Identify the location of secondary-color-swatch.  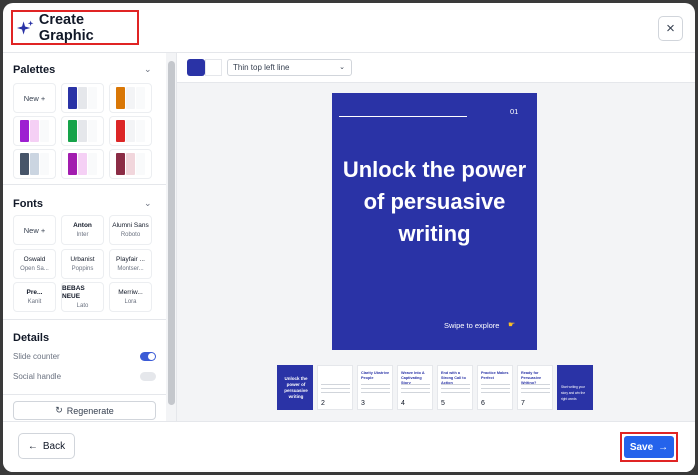
(213, 67).